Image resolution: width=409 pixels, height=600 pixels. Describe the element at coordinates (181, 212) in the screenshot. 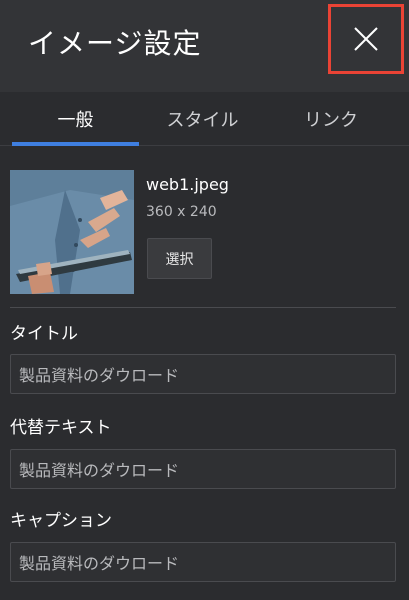

I see `image-dimensions: 360 x 240` at that location.